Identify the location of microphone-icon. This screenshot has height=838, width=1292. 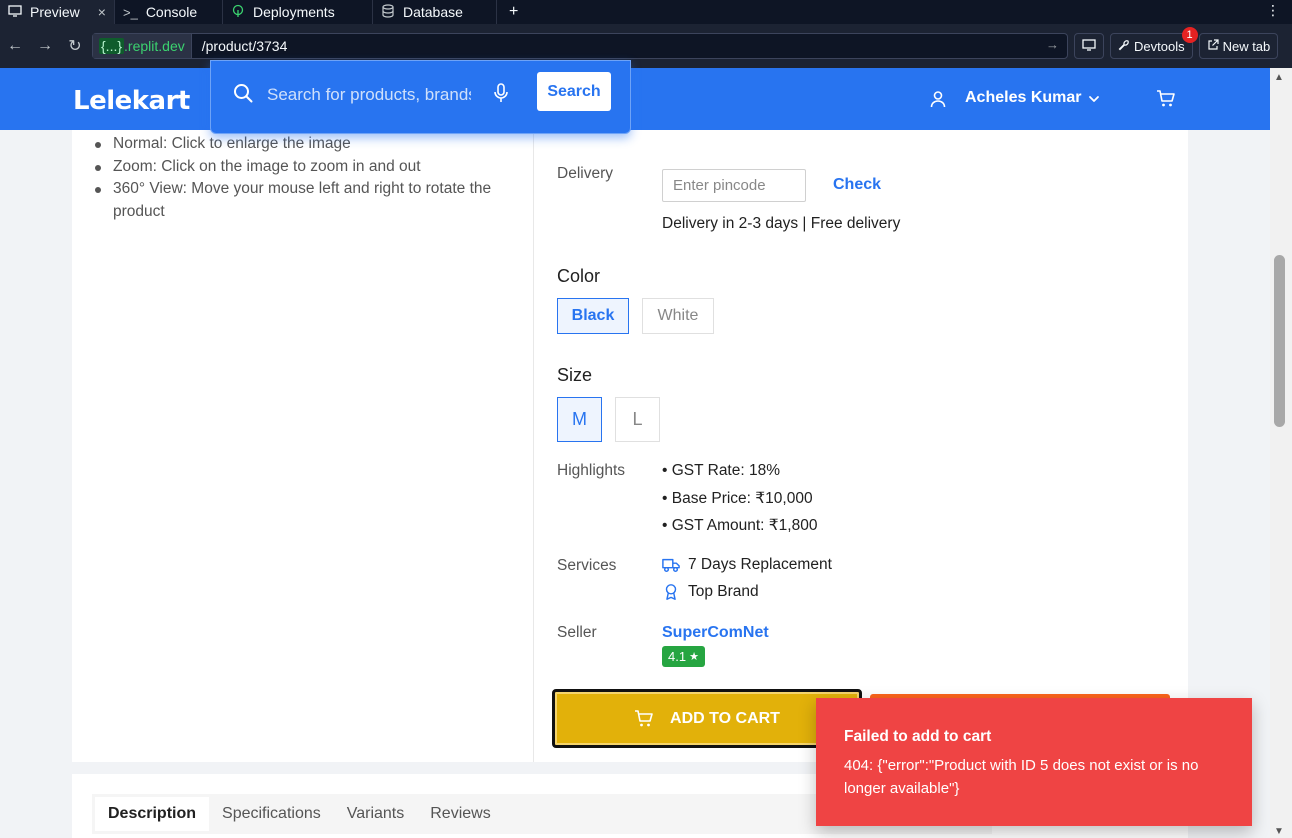
(501, 93).